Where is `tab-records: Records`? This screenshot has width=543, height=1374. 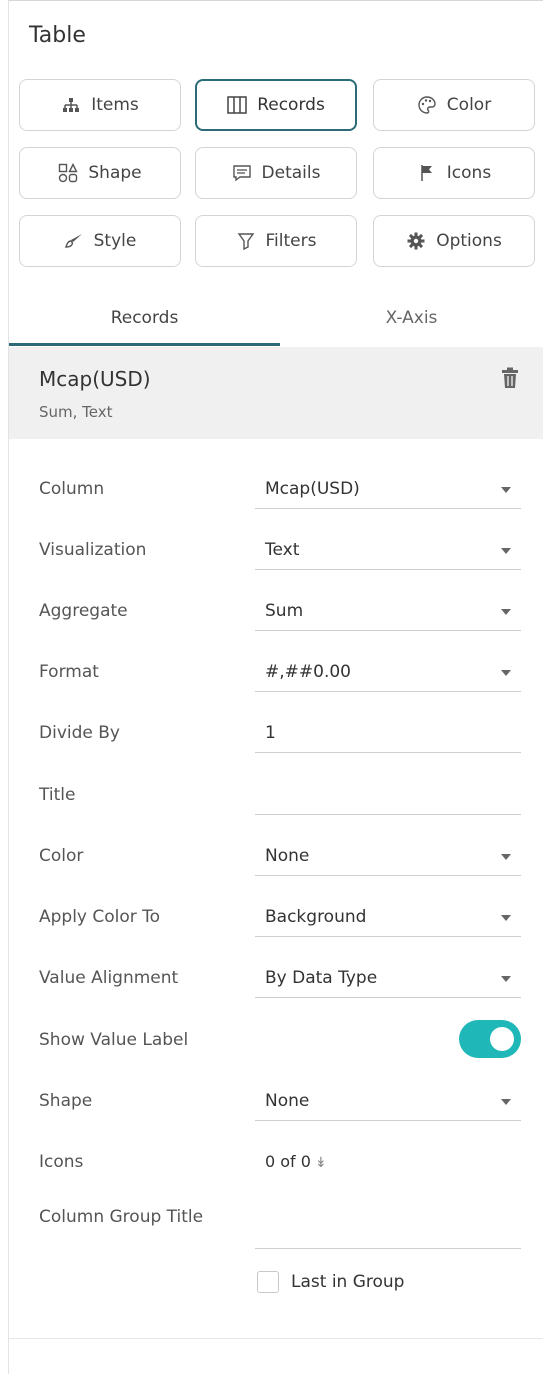 tab-records: Records is located at coordinates (144, 318).